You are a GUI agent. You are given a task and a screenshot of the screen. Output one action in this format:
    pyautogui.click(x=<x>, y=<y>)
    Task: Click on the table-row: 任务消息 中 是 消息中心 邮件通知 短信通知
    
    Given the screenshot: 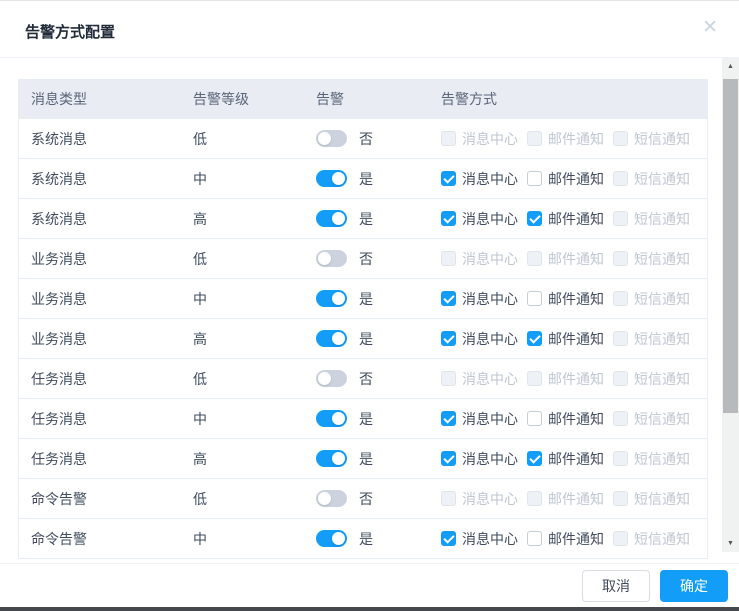 What is the action you would take?
    pyautogui.click(x=363, y=418)
    